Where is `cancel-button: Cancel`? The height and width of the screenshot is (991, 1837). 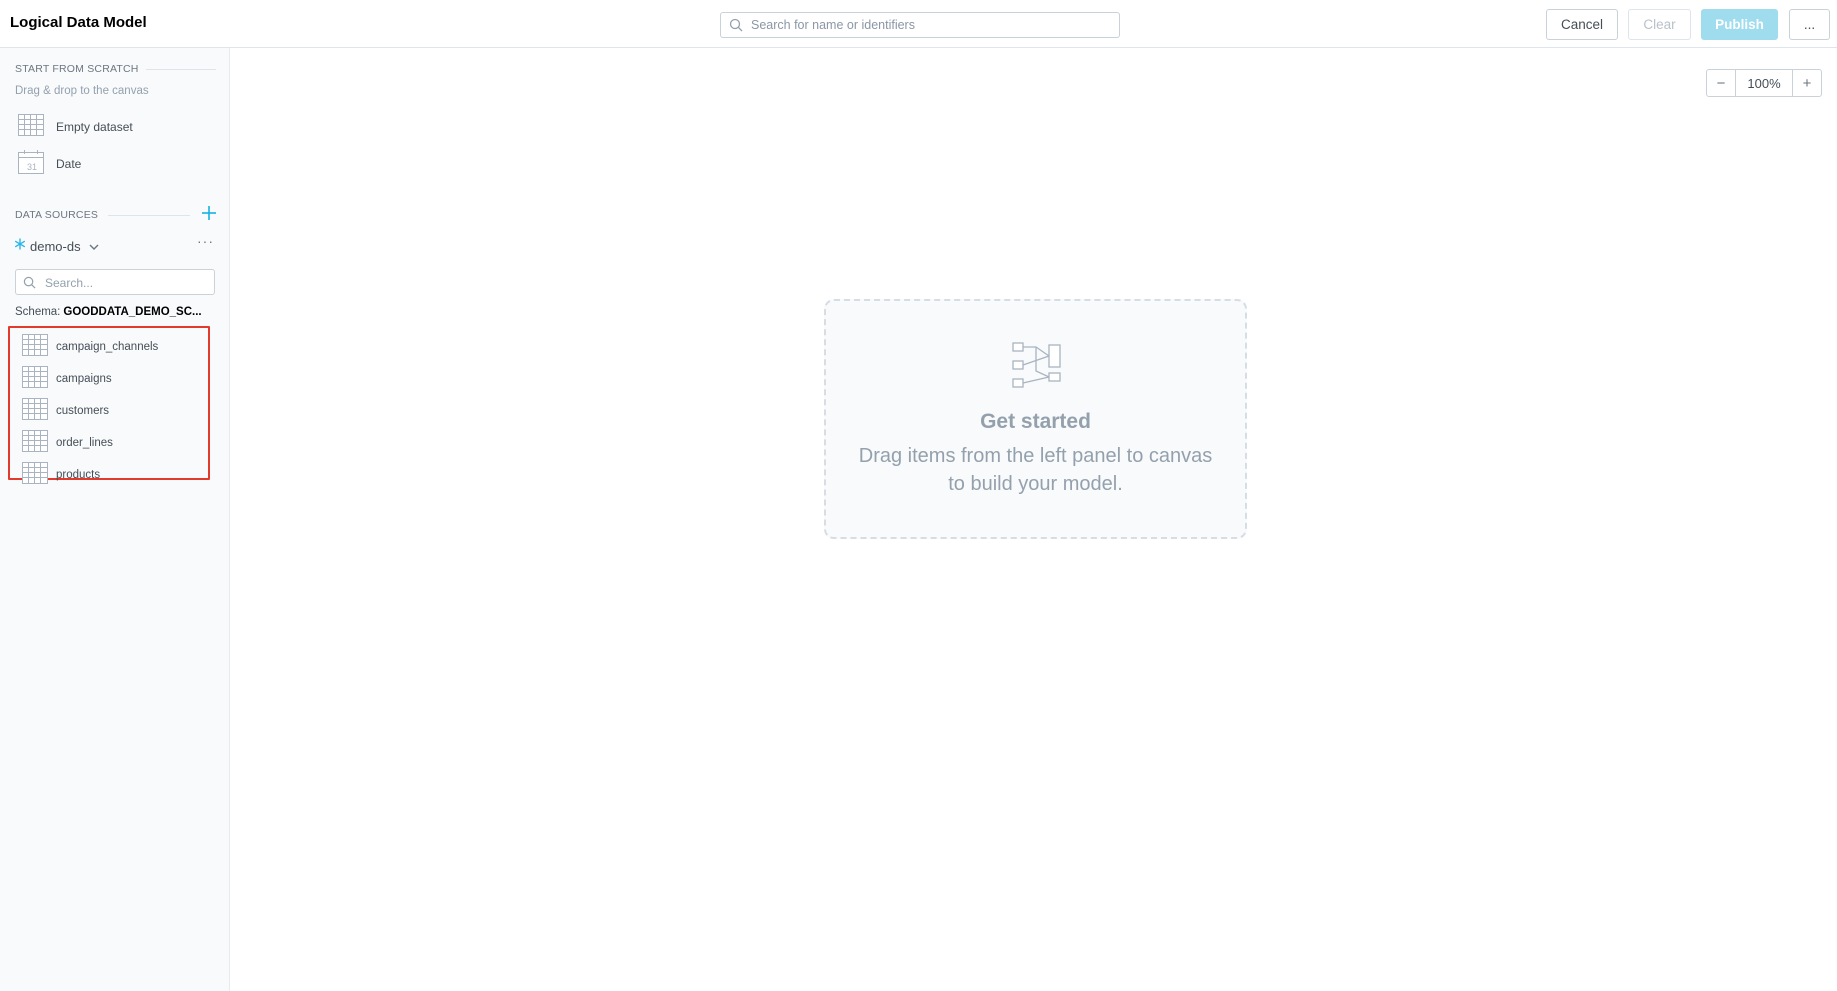
cancel-button: Cancel is located at coordinates (1582, 24).